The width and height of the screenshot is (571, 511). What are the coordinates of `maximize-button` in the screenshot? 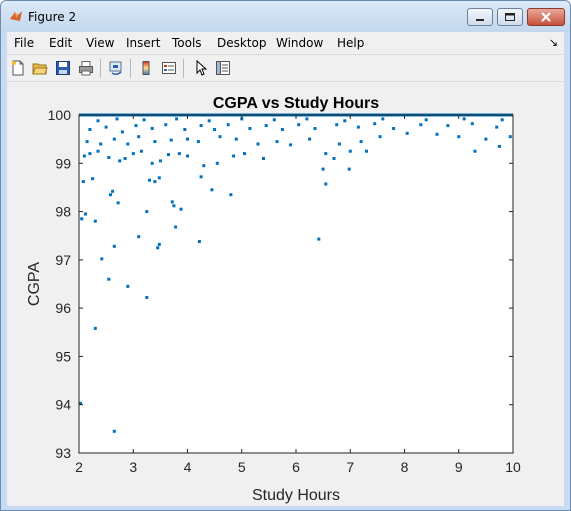 It's located at (510, 17).